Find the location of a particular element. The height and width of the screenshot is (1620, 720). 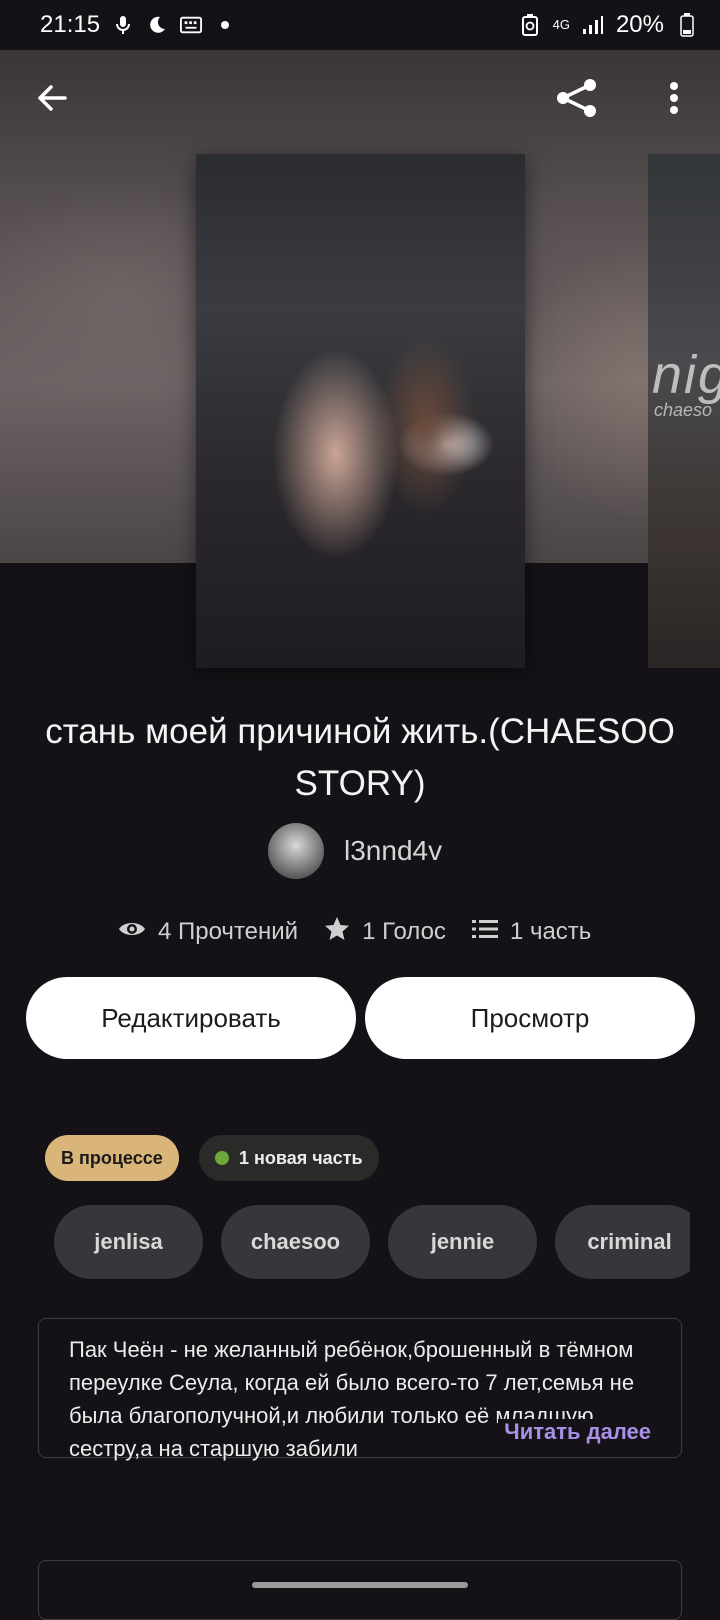

reads-stat: 4 Прочтений is located at coordinates (208, 932).